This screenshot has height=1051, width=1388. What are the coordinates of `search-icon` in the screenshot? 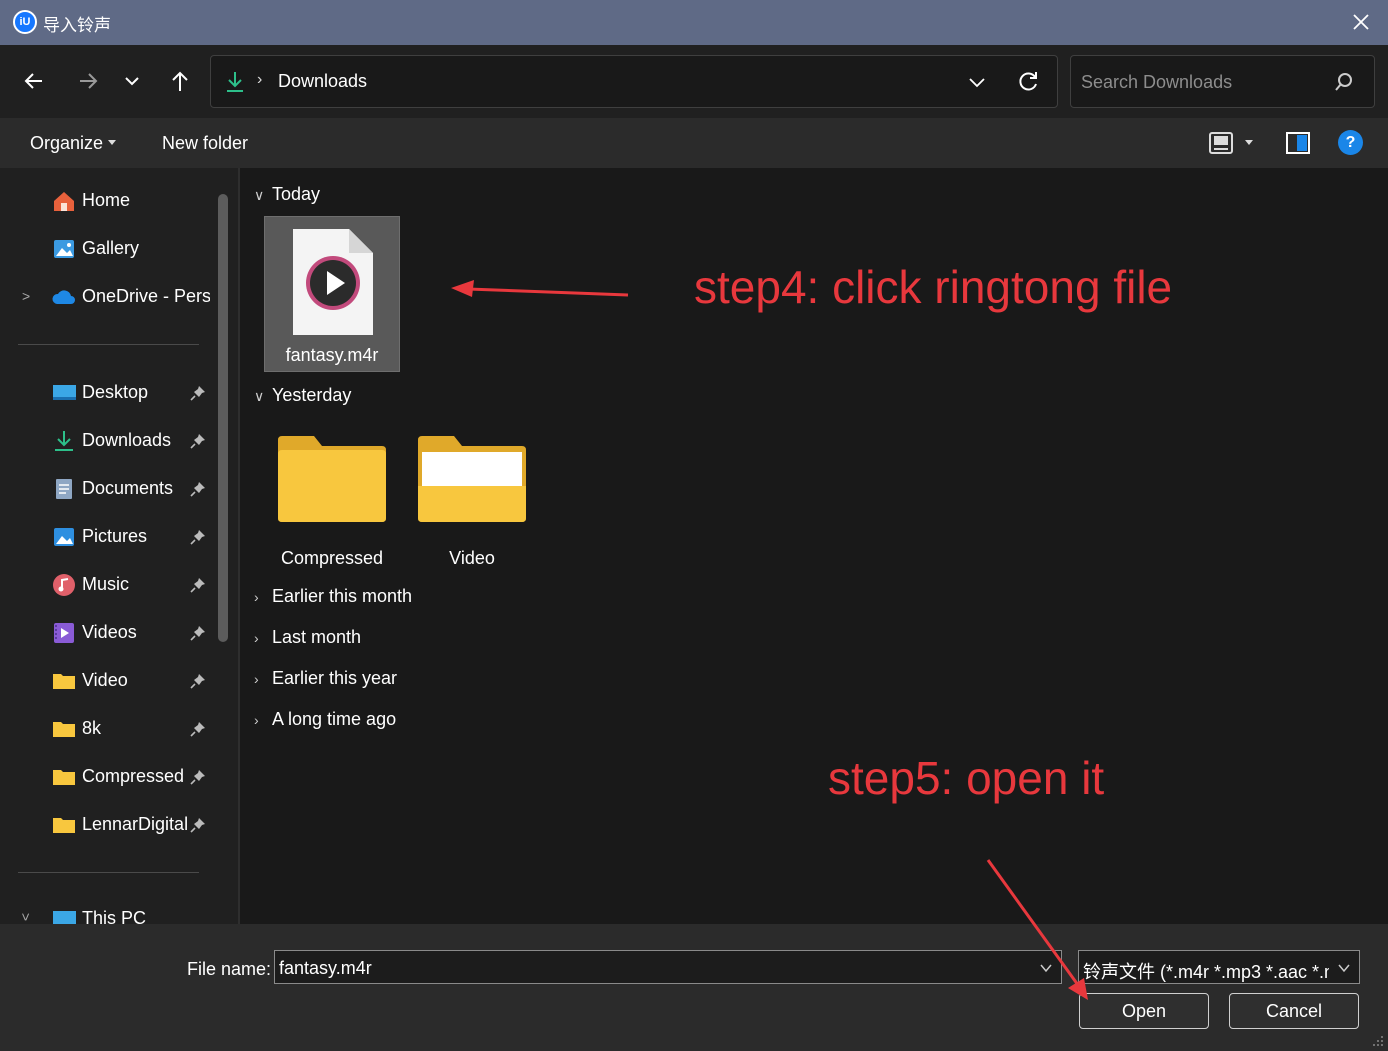 It's located at (1344, 82).